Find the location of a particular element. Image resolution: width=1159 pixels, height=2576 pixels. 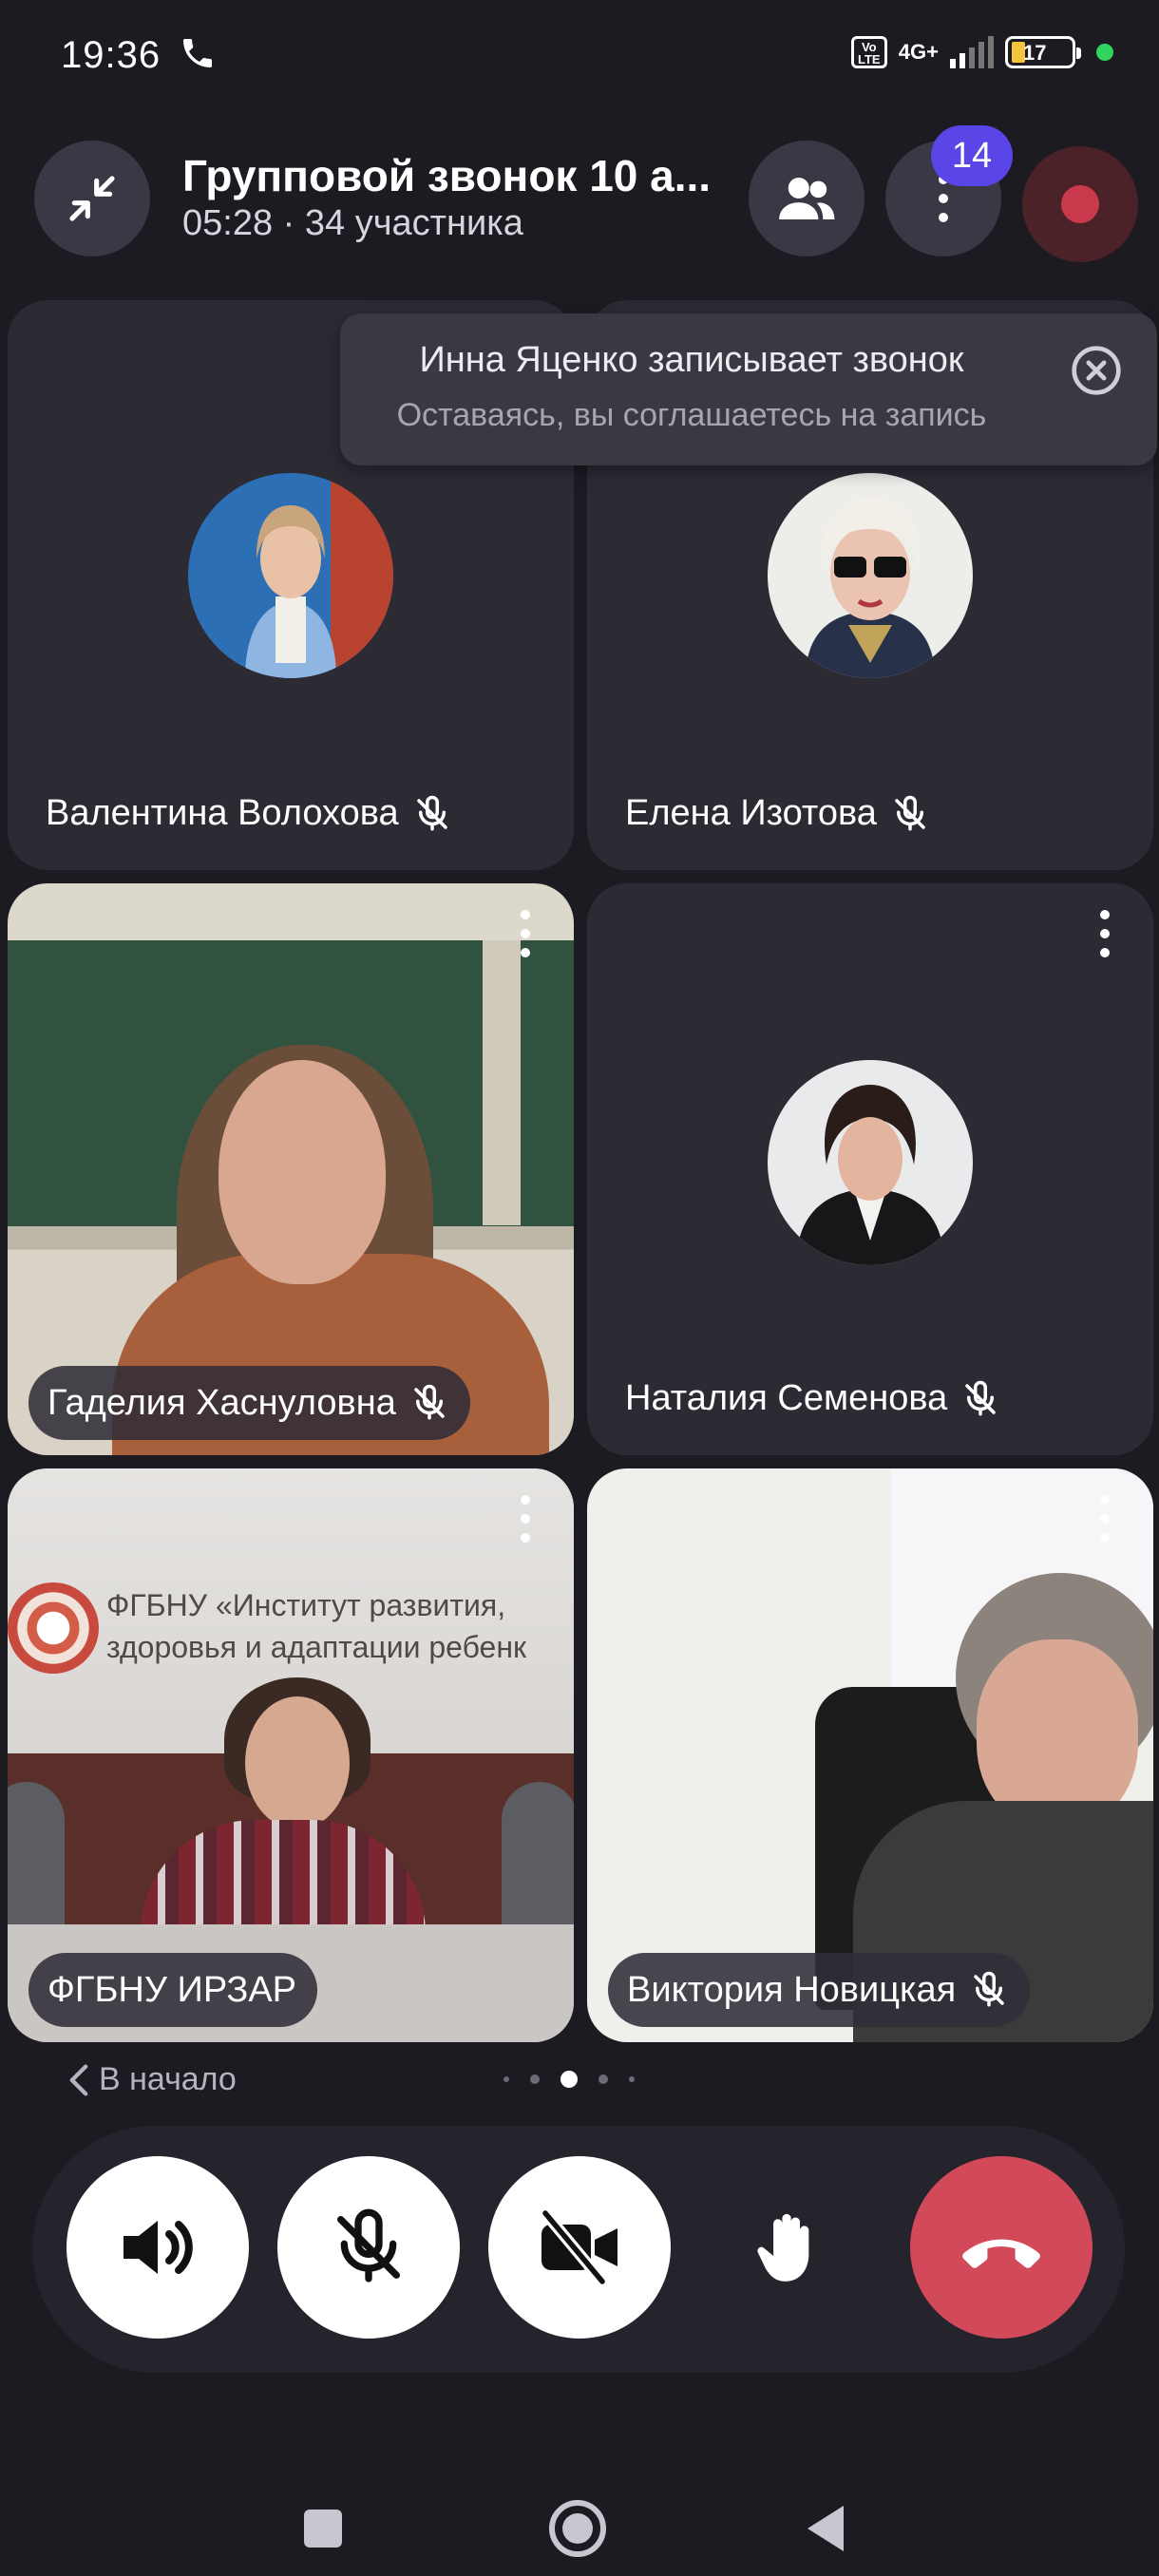

record-icon is located at coordinates (1080, 204).